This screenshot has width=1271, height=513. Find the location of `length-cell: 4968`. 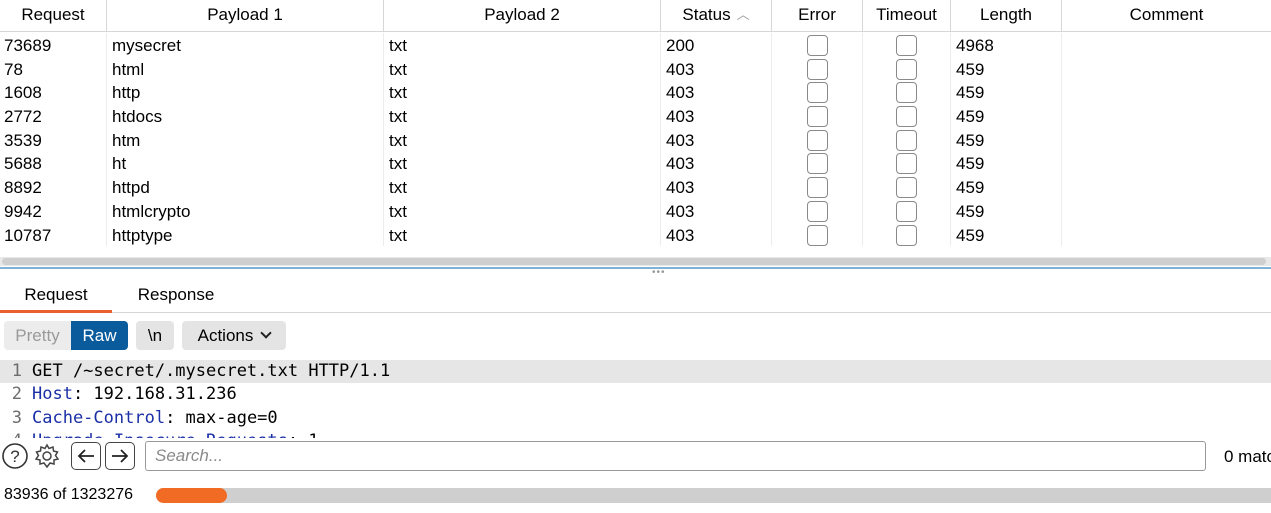

length-cell: 4968 is located at coordinates (1006, 45).